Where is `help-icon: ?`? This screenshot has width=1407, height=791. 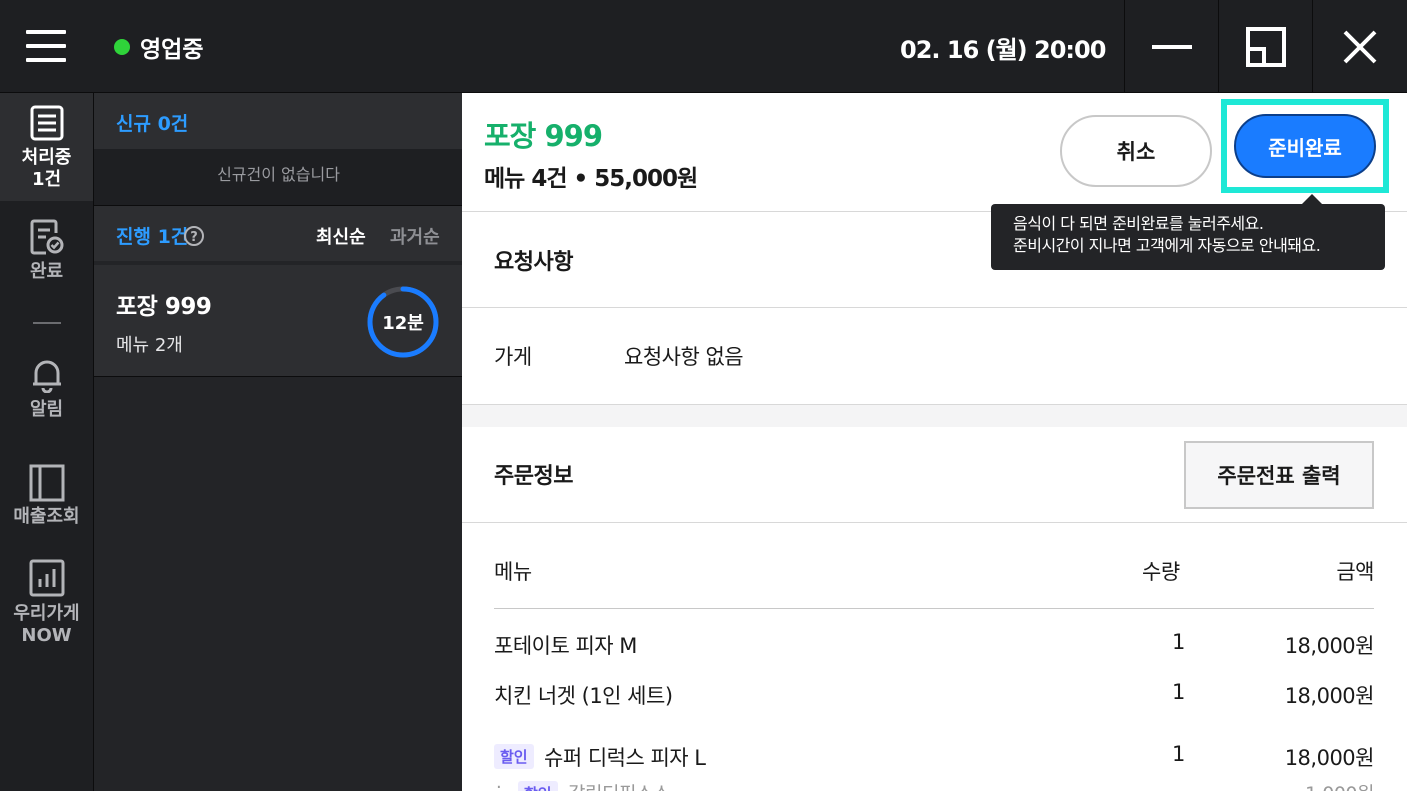
help-icon: ? is located at coordinates (194, 236).